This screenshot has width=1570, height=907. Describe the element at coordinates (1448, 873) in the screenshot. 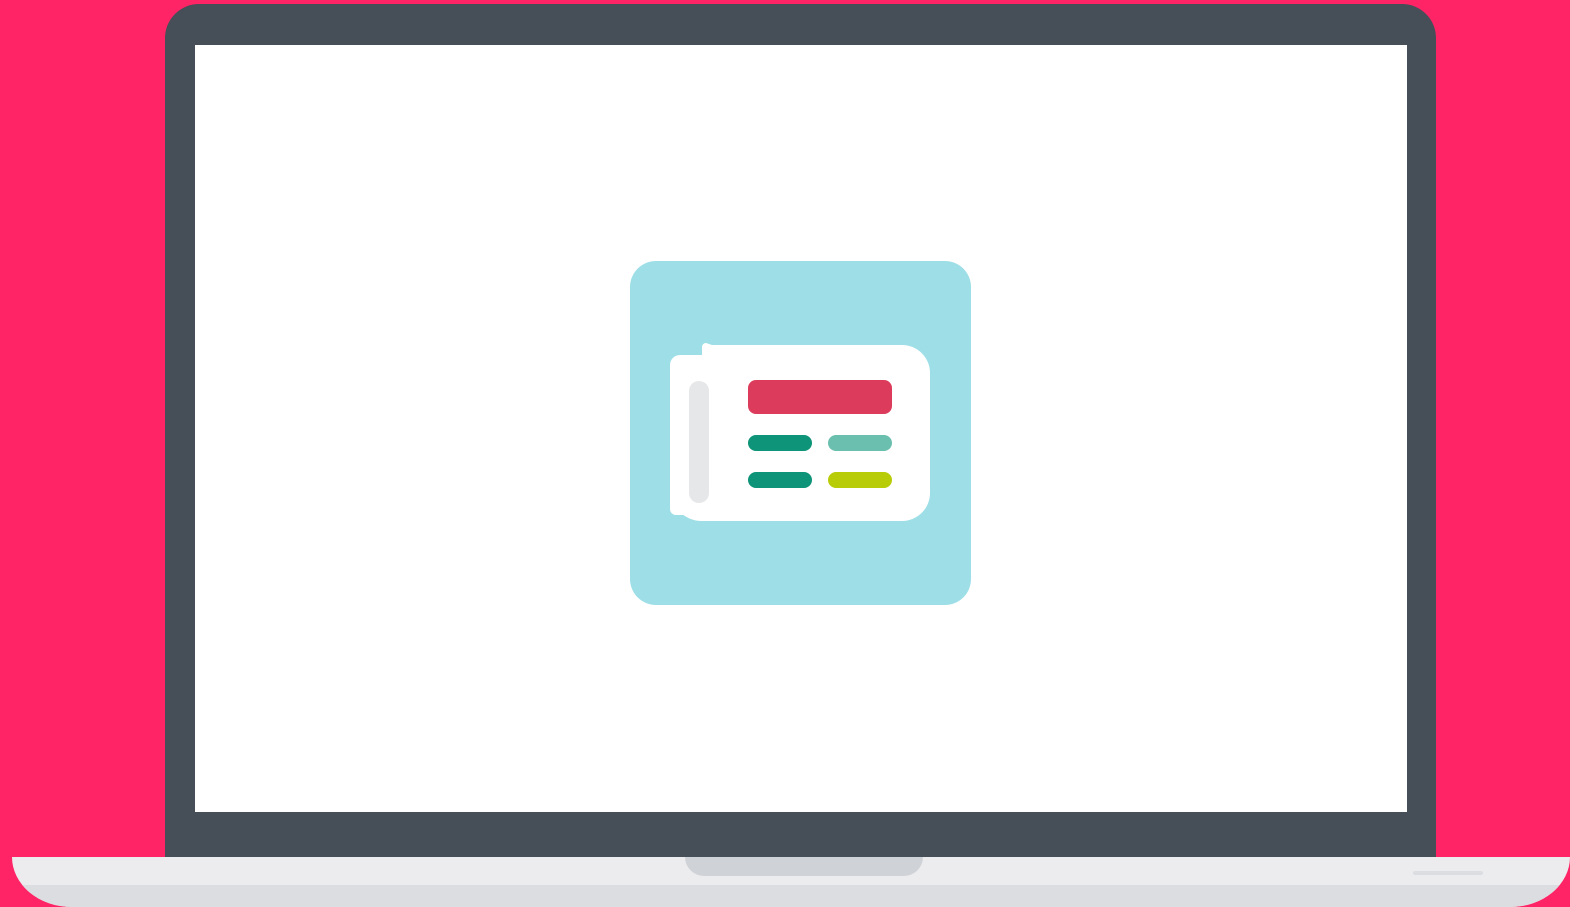

I see `laptop-vent` at that location.